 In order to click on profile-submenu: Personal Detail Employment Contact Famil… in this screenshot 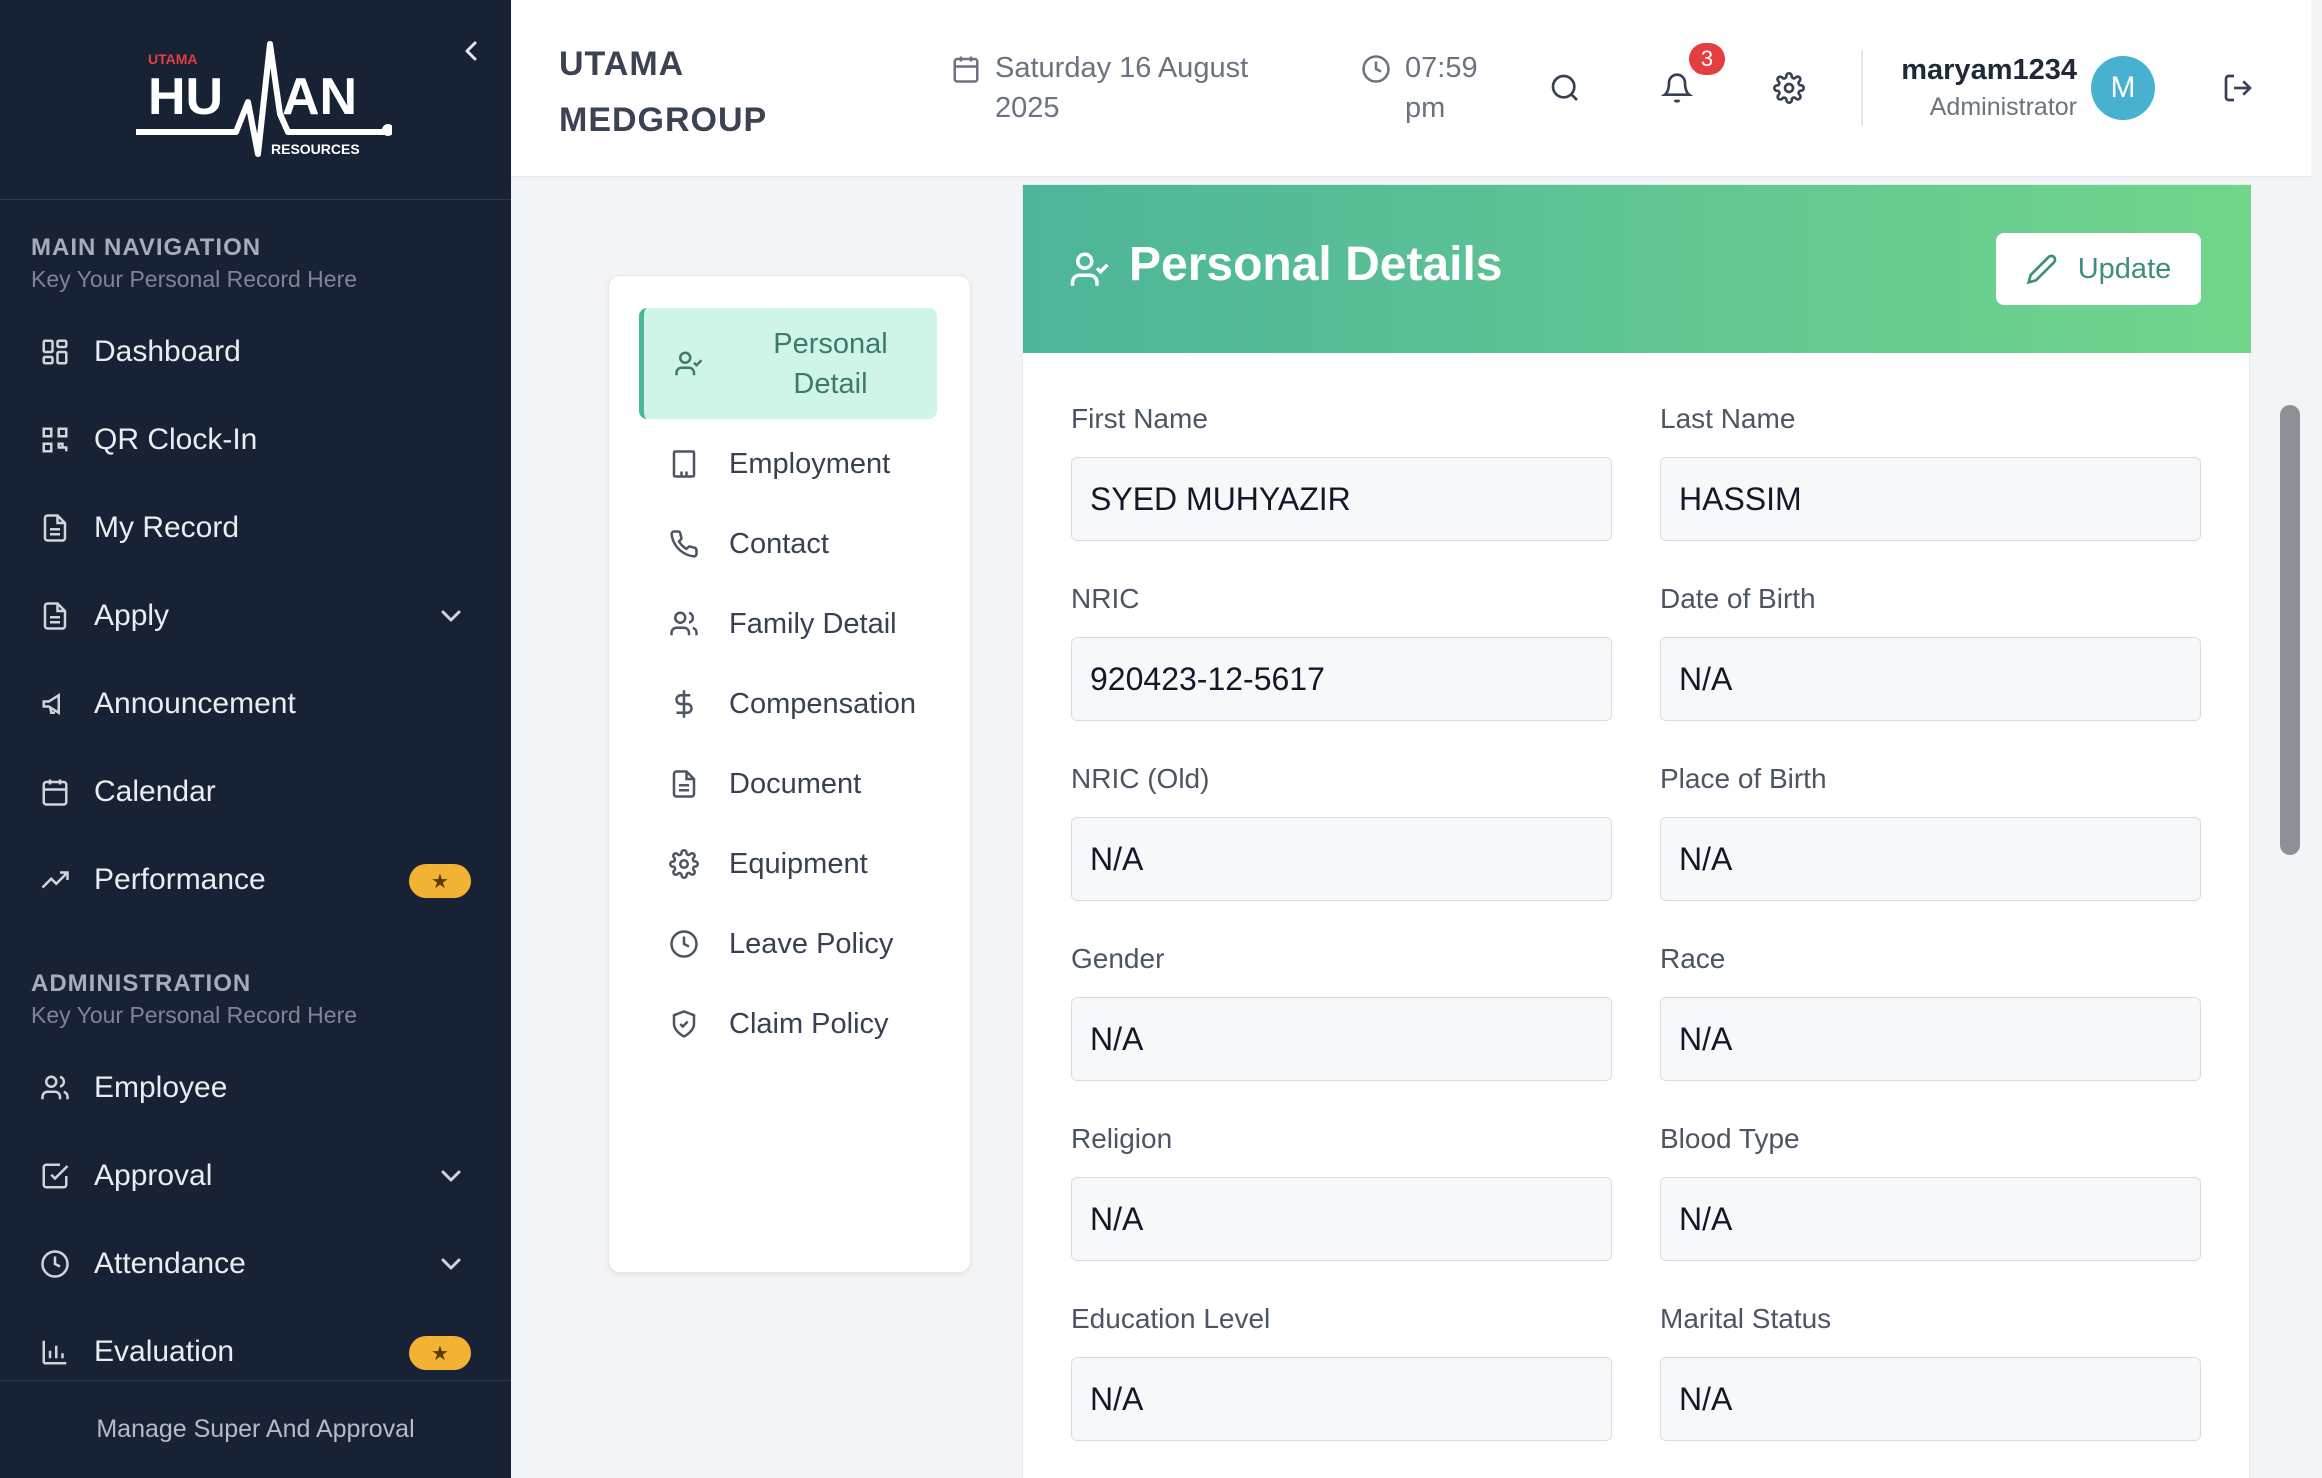, I will do `click(789, 774)`.